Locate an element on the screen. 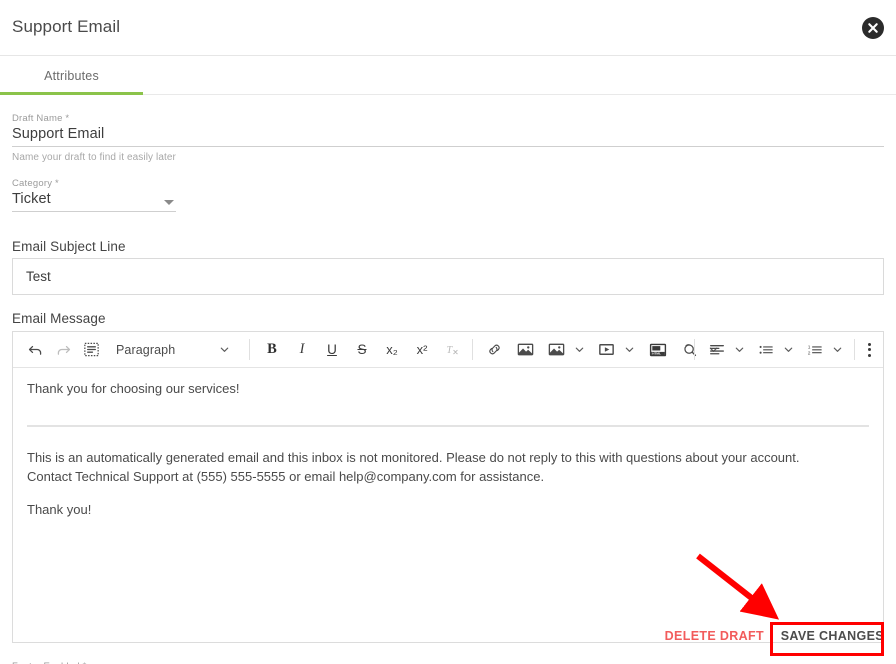 Image resolution: width=896 pixels, height=664 pixels. tab-attributes: Attributes is located at coordinates (71, 75).